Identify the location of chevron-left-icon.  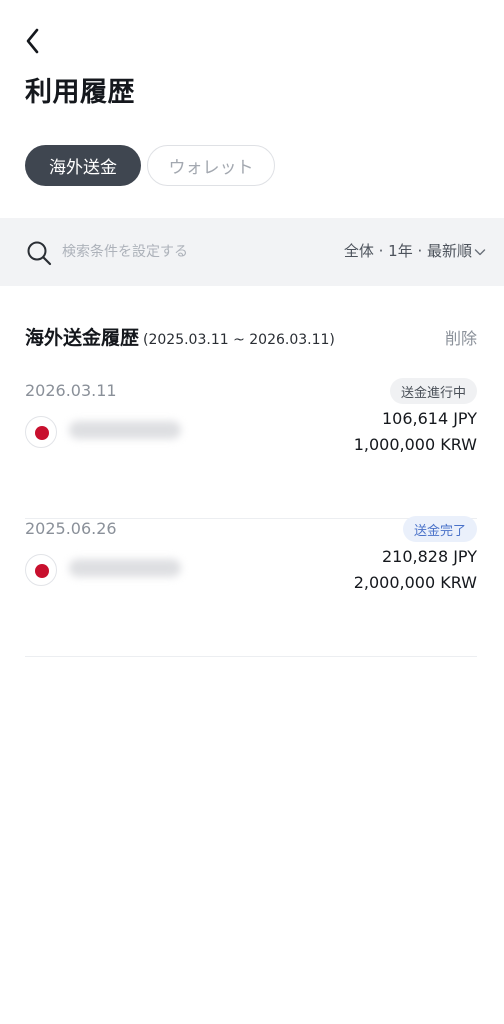
(32, 41).